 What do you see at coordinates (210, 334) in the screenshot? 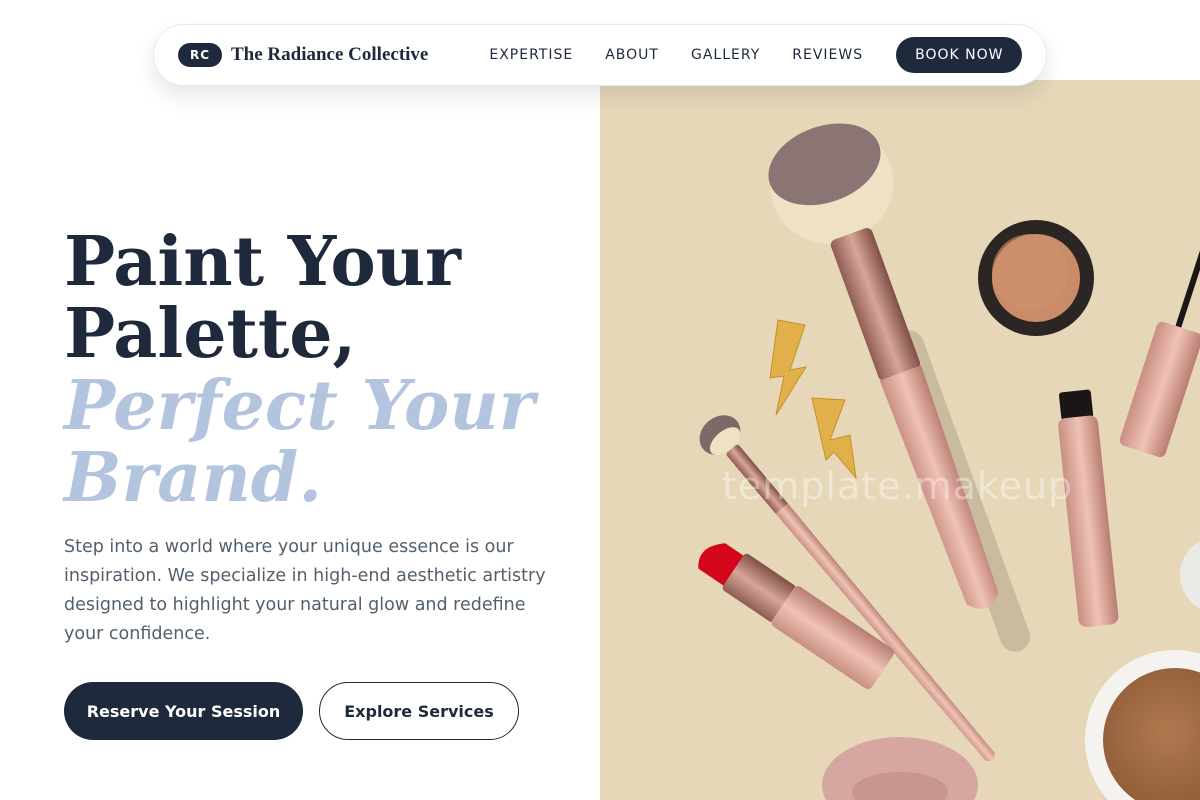
I see `headline-line-2: Palette,` at bounding box center [210, 334].